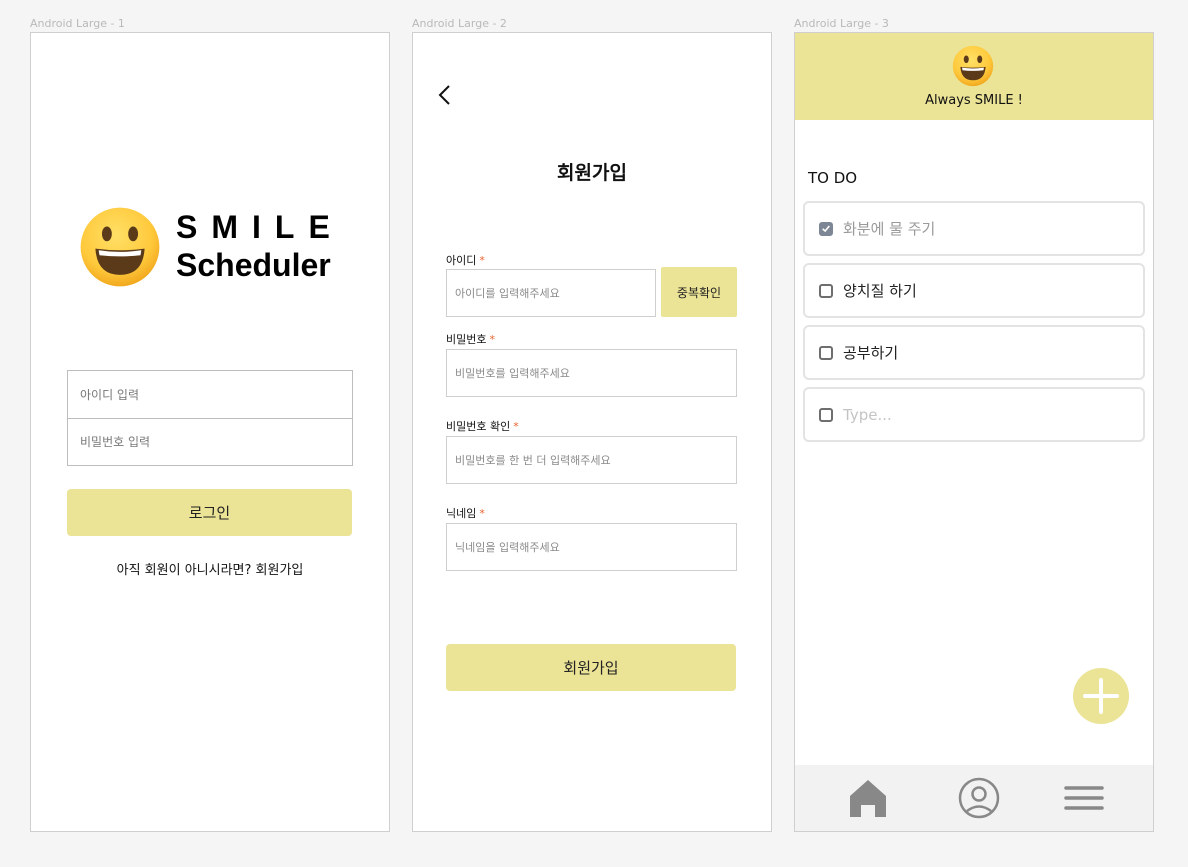 This screenshot has width=1188, height=867. Describe the element at coordinates (591, 547) in the screenshot. I see `signup-nickname-input` at that location.